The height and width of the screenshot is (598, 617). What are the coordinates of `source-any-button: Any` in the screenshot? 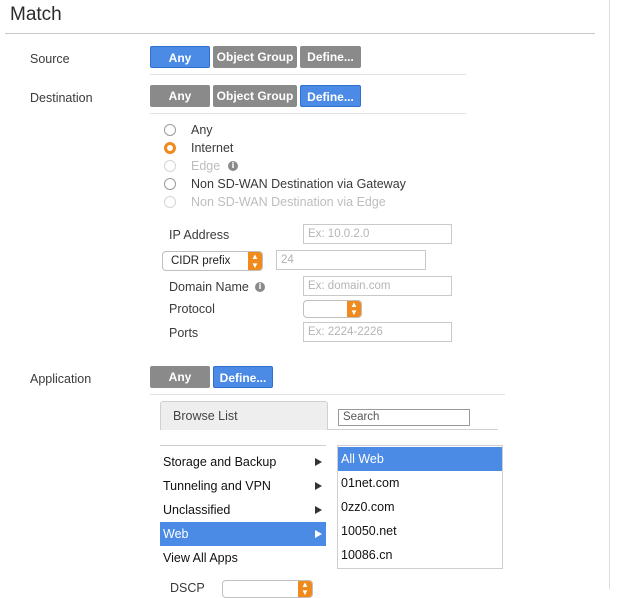 It's located at (180, 57).